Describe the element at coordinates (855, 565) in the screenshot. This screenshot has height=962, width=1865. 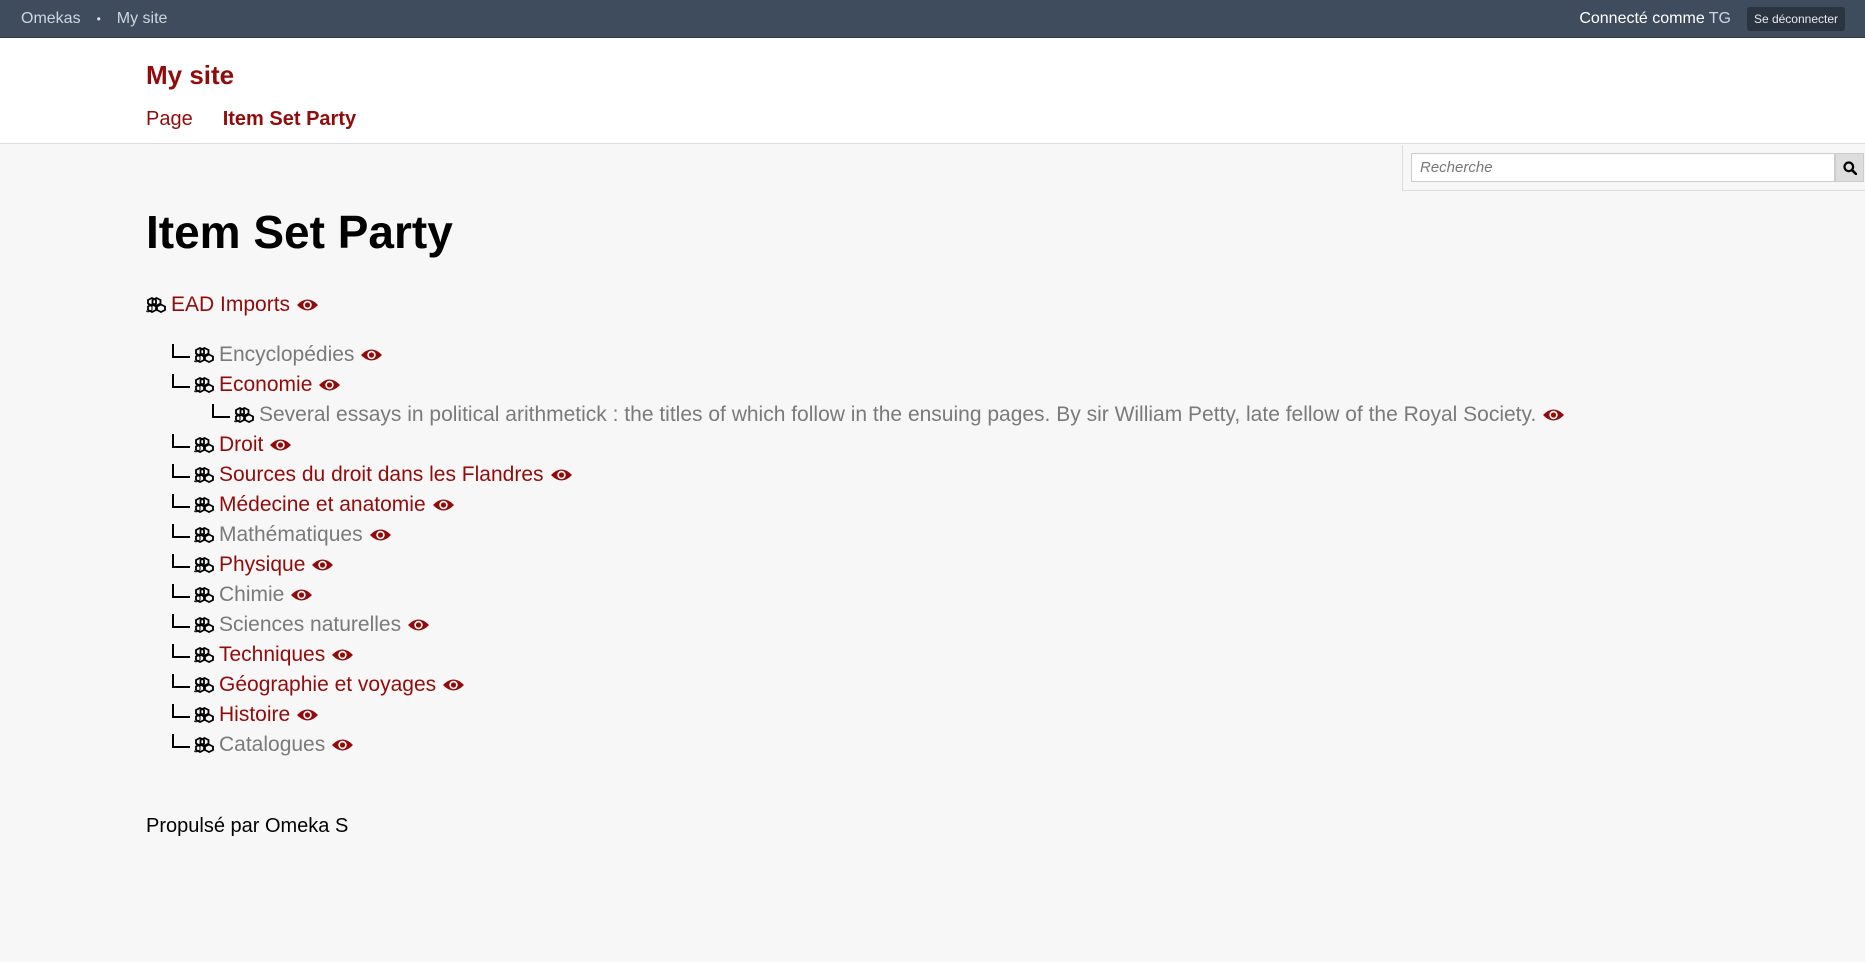
I see `tree-item: Physique` at that location.